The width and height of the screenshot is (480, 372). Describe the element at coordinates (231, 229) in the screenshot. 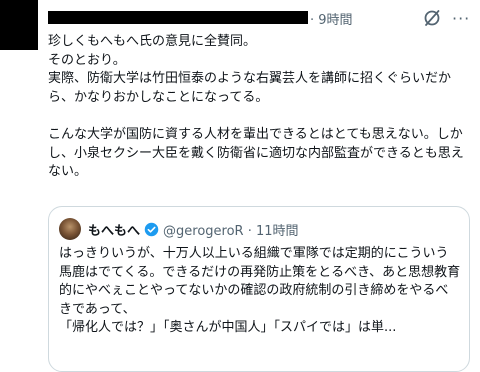

I see `quoted-handle-time: @gerogeroR · 11時間` at that location.